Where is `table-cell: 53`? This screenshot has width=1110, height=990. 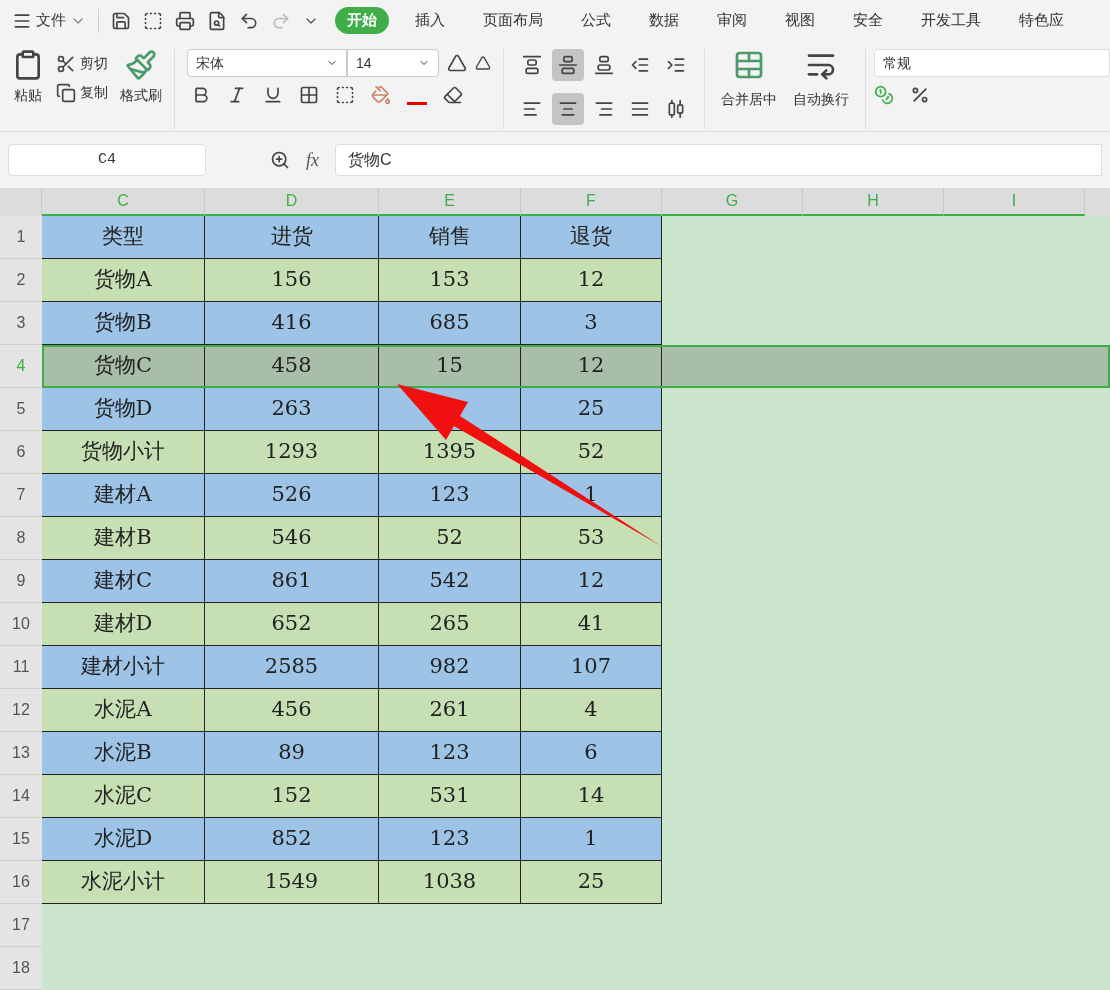
table-cell: 53 is located at coordinates (591, 538).